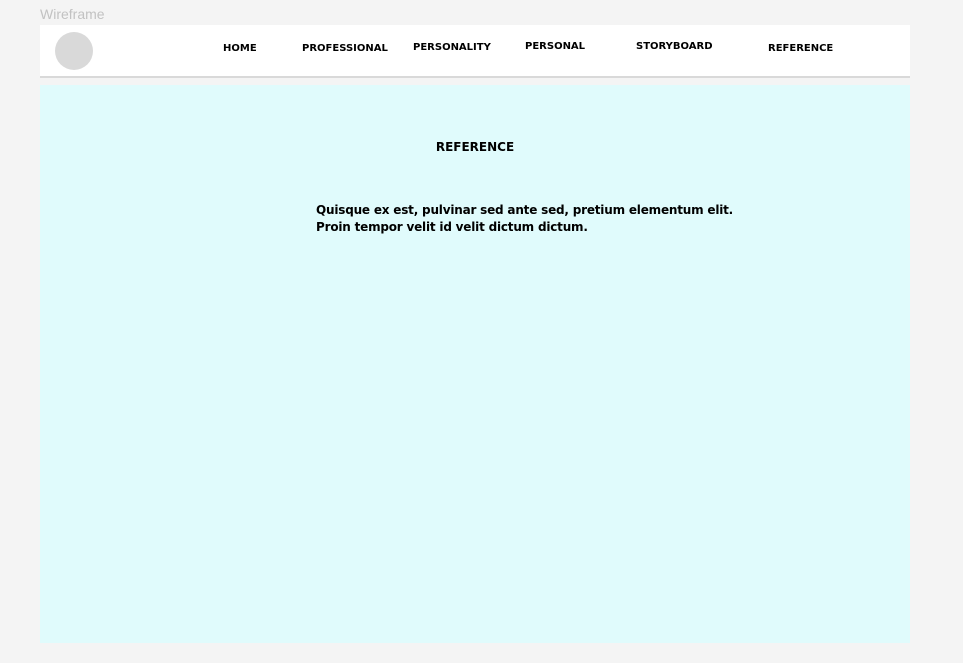 Image resolution: width=963 pixels, height=663 pixels. Describe the element at coordinates (555, 47) in the screenshot. I see `nav-item-personal: PERSONAL` at that location.